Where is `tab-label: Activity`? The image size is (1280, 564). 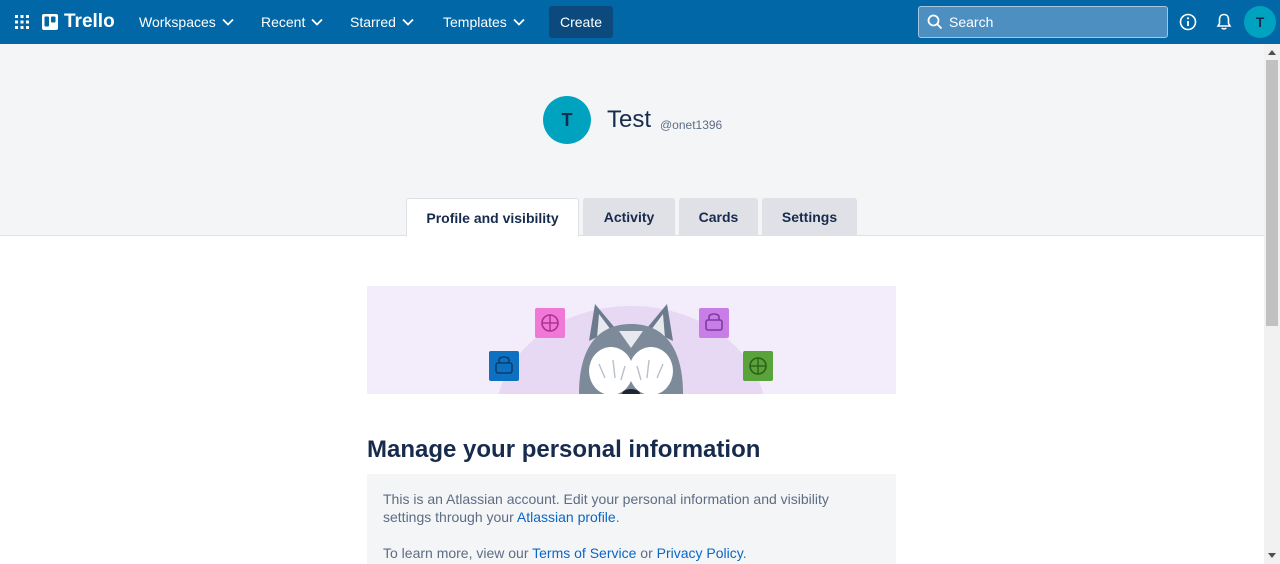
tab-label: Activity is located at coordinates (629, 217).